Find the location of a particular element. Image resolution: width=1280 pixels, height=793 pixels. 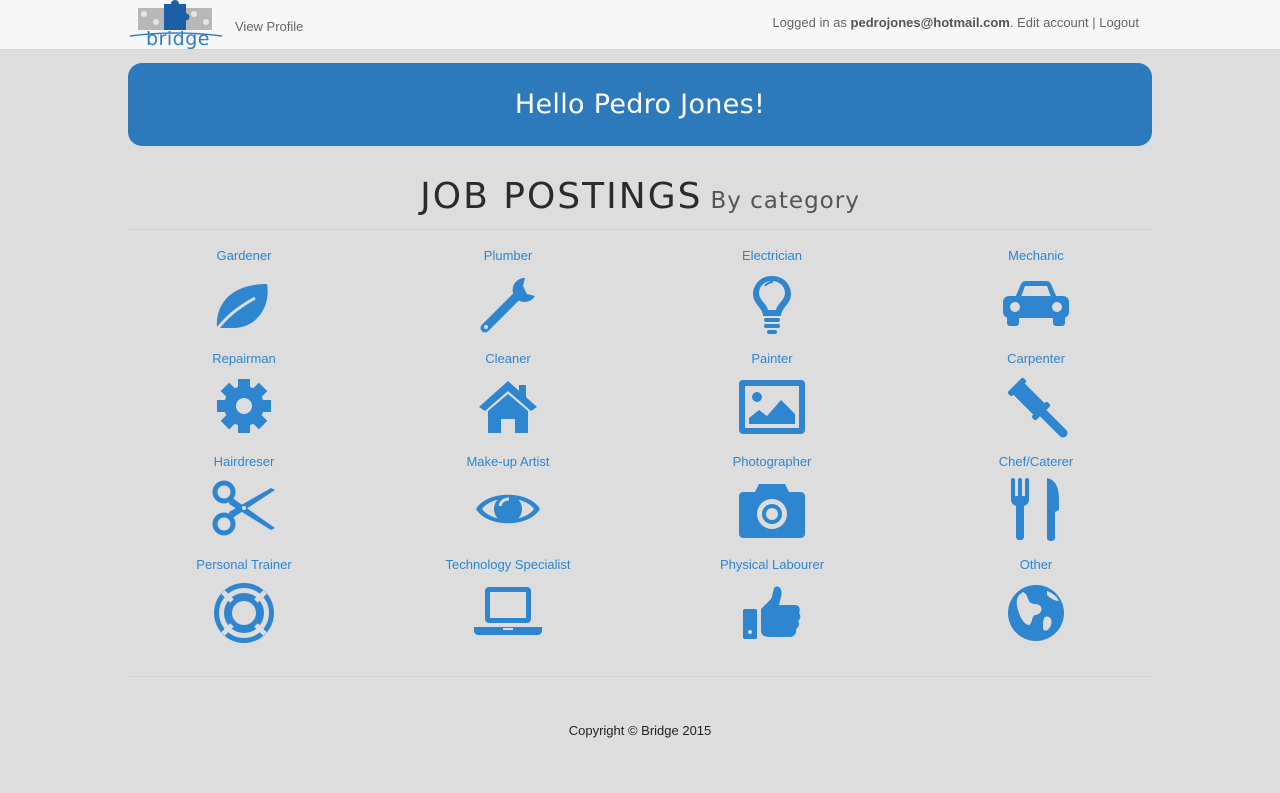

section-heading: JOB POSTINGS By category is located at coordinates (640, 196).